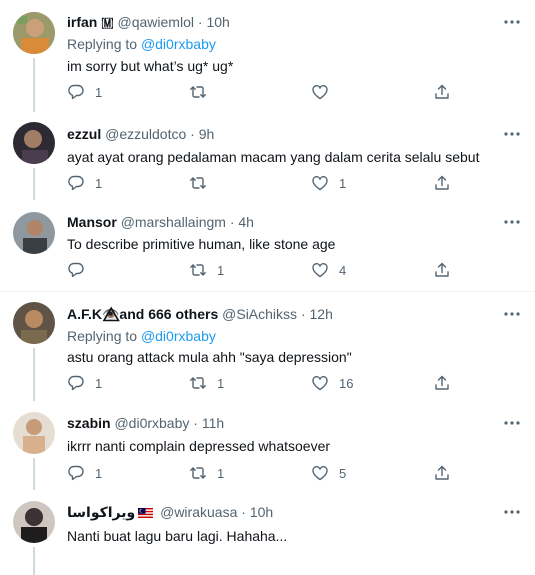  I want to click on tweet-header: ويراكواسا @wirakuasa · 10h, so click(170, 512).